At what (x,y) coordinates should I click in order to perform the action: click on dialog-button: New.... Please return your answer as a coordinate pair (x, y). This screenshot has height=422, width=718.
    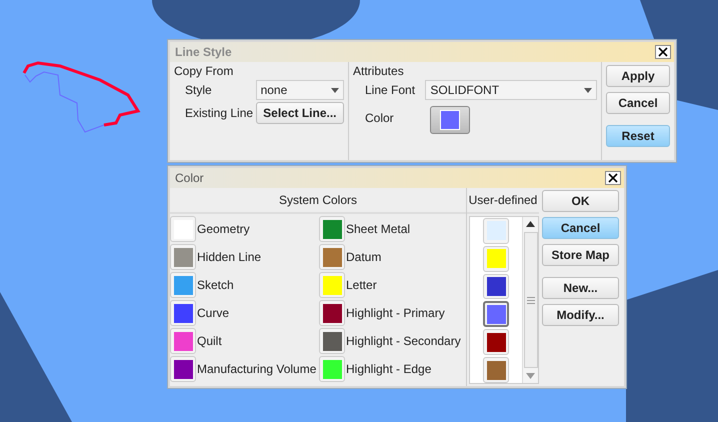
    Looking at the image, I should click on (580, 288).